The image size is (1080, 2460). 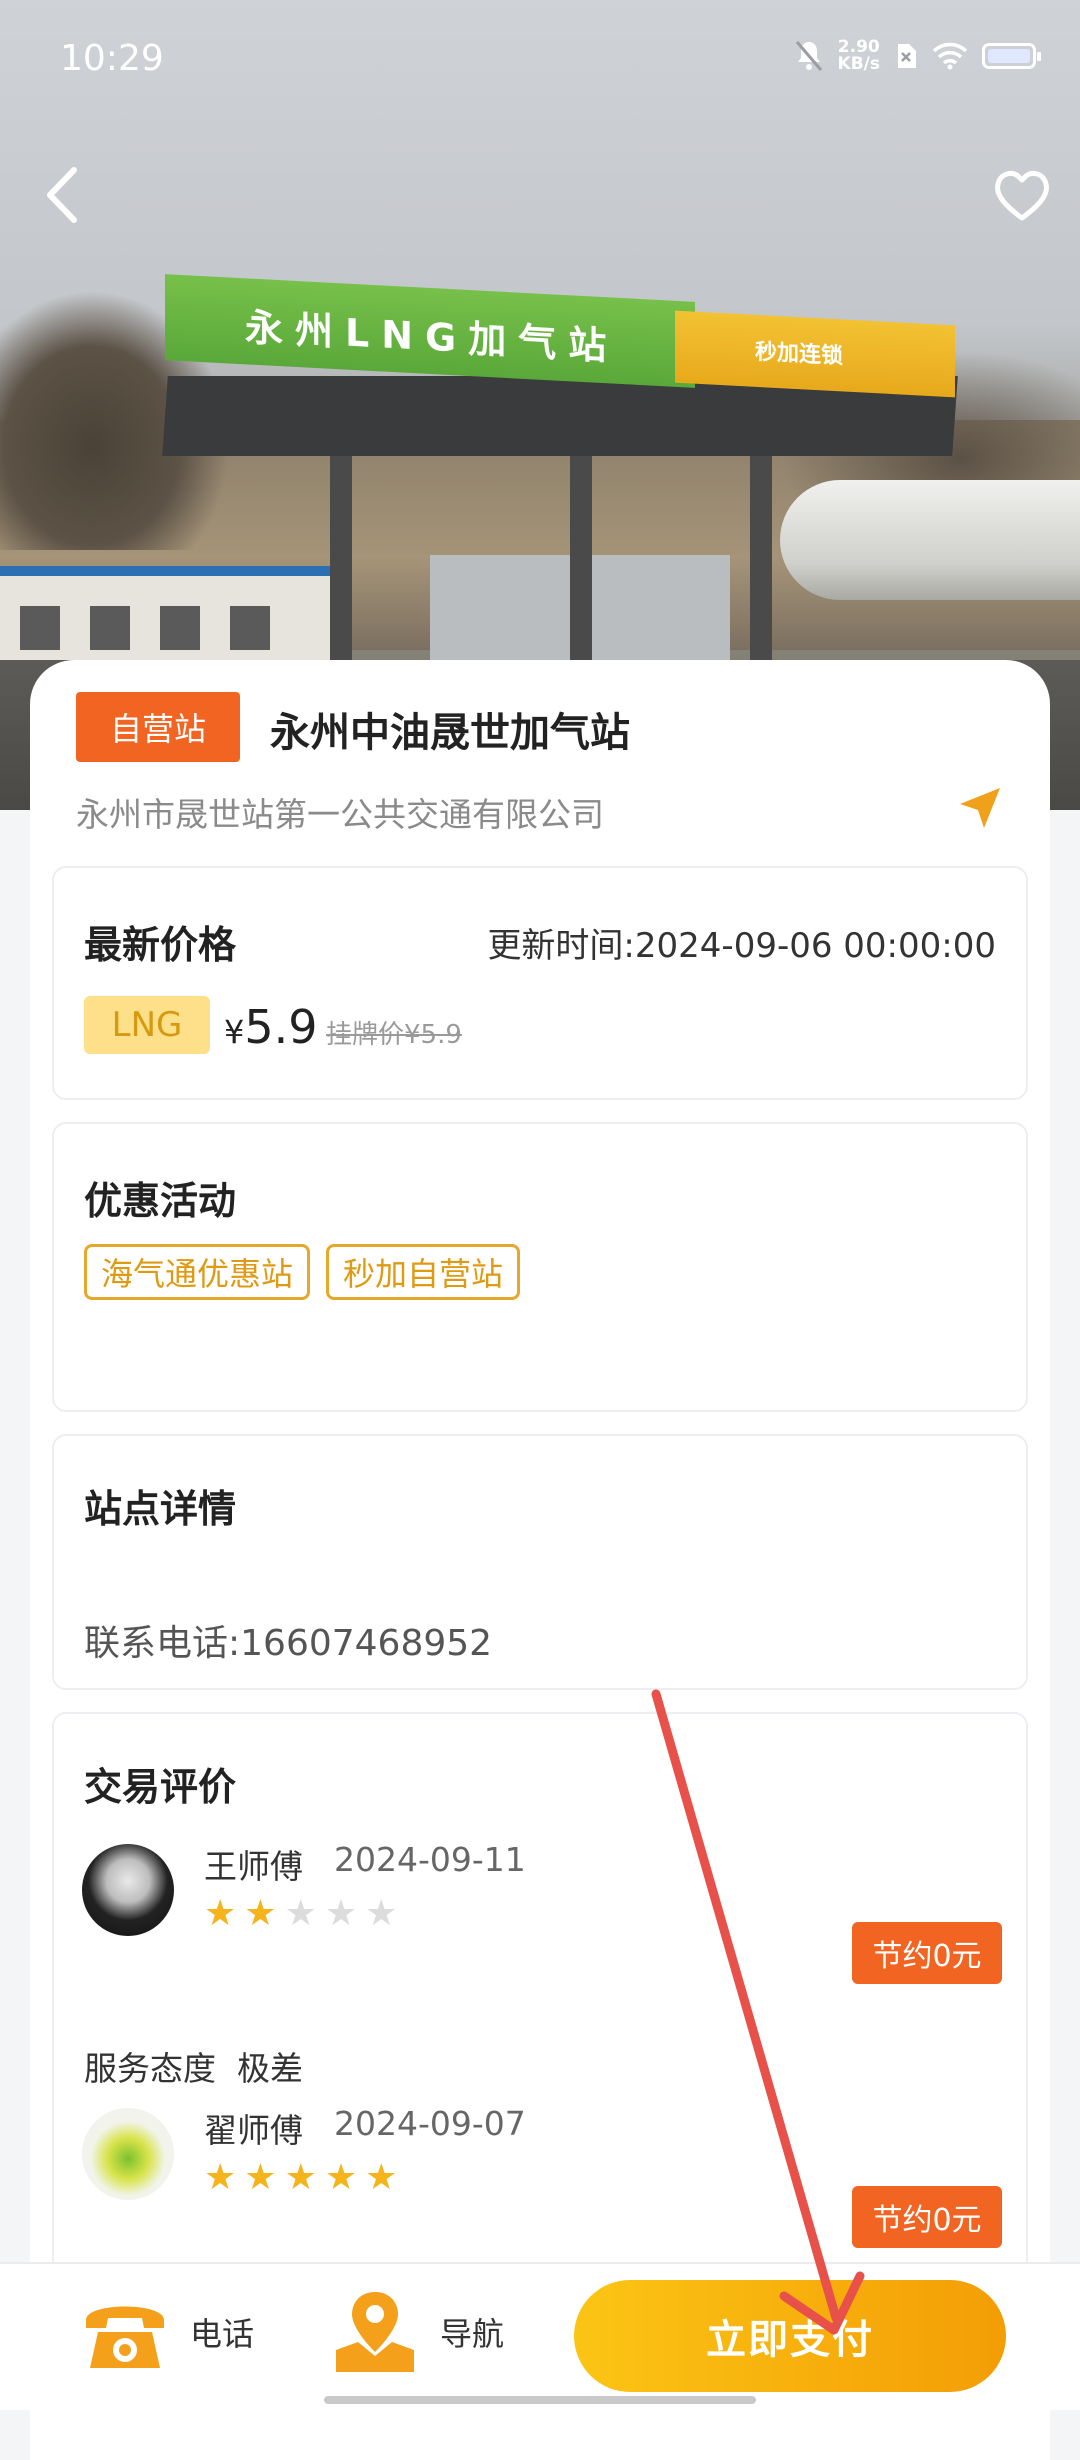 I want to click on canopy-brand-text: 秒加连锁, so click(x=799, y=354).